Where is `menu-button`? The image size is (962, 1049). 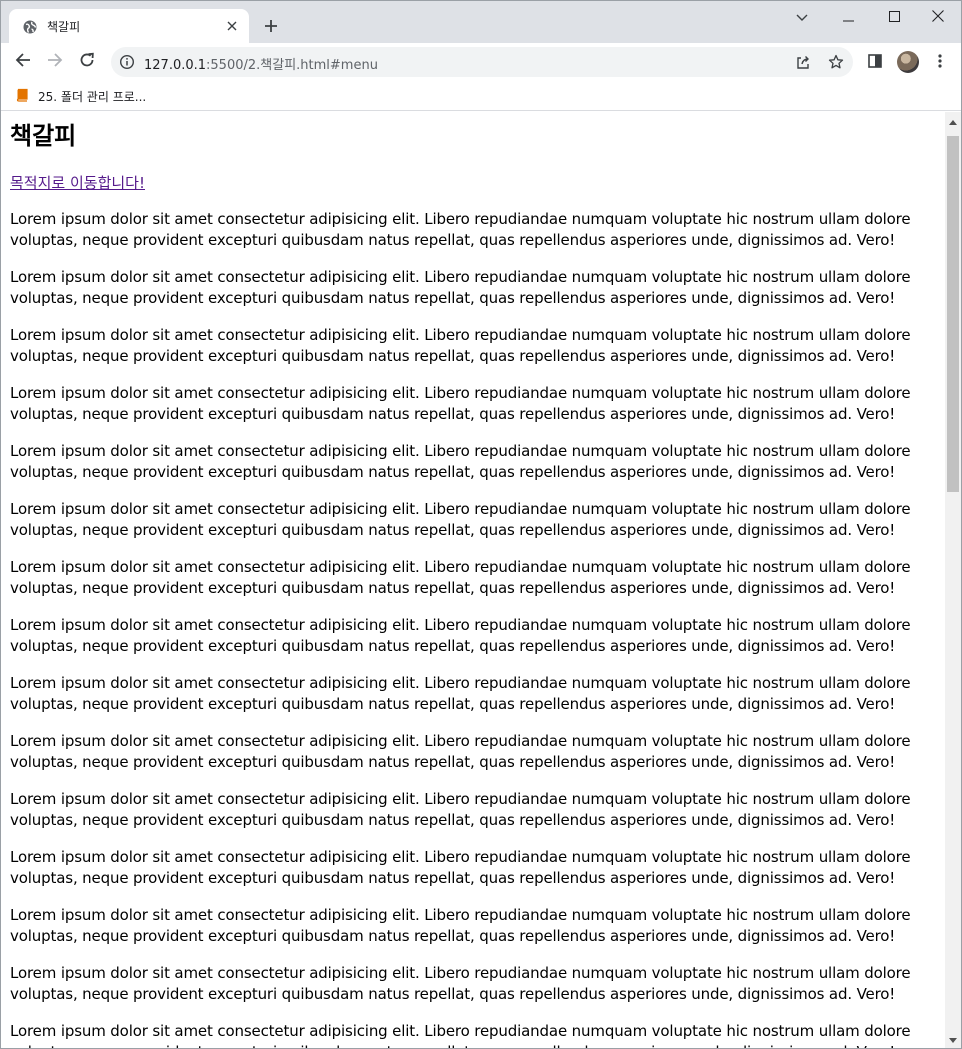 menu-button is located at coordinates (940, 62).